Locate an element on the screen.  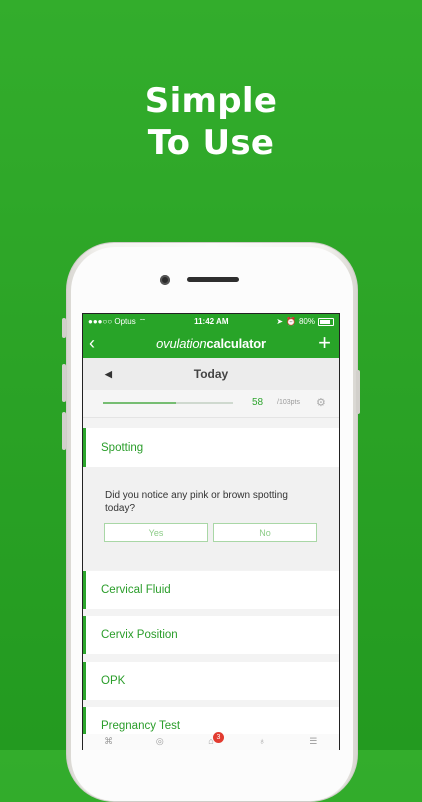
carrier-label: ●●●○○ Optus is located at coordinates (112, 321).